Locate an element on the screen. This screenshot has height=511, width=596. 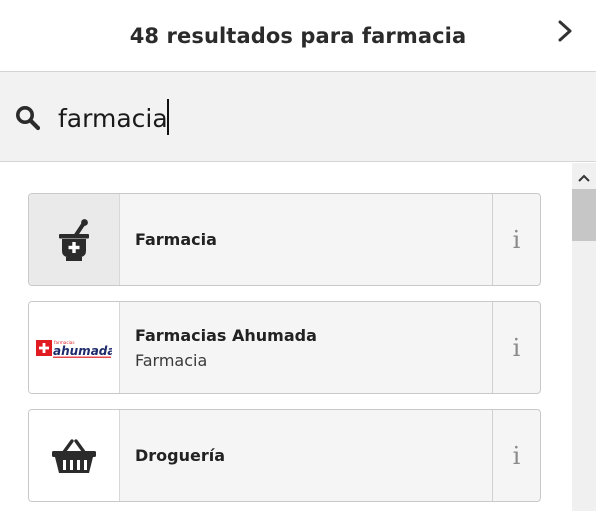
search-input is located at coordinates (306, 118).